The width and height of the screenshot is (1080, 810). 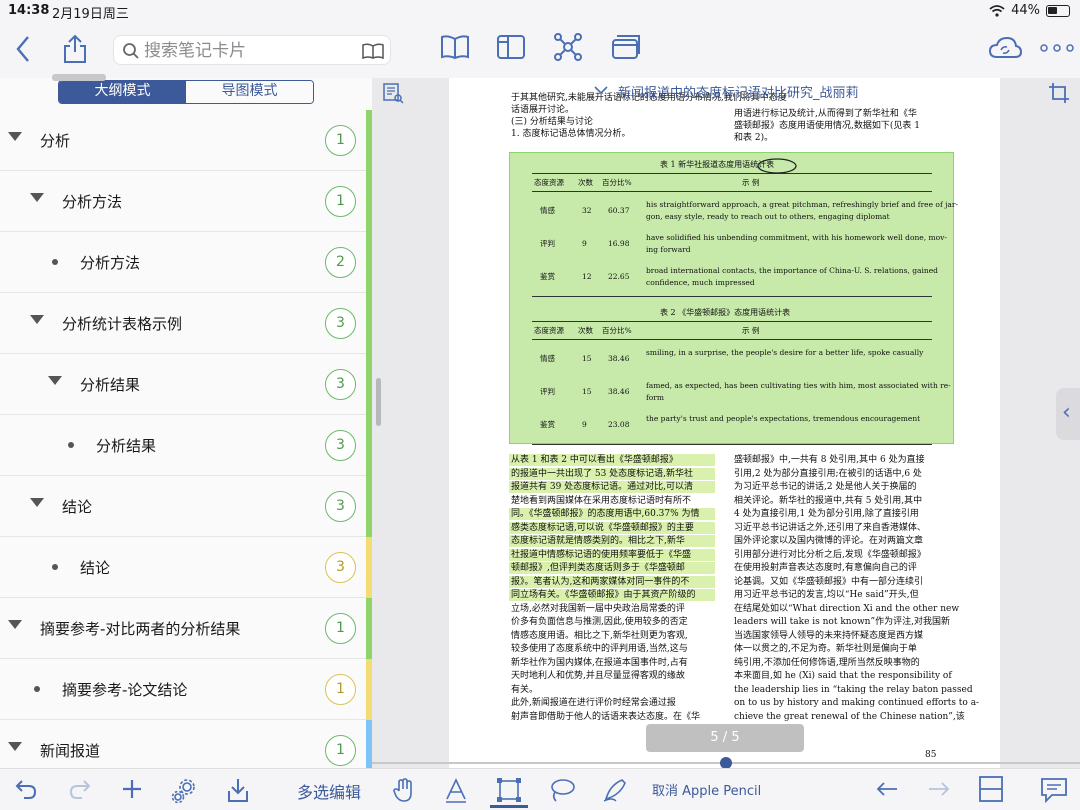 What do you see at coordinates (1059, 93) in the screenshot?
I see `crop-icon` at bounding box center [1059, 93].